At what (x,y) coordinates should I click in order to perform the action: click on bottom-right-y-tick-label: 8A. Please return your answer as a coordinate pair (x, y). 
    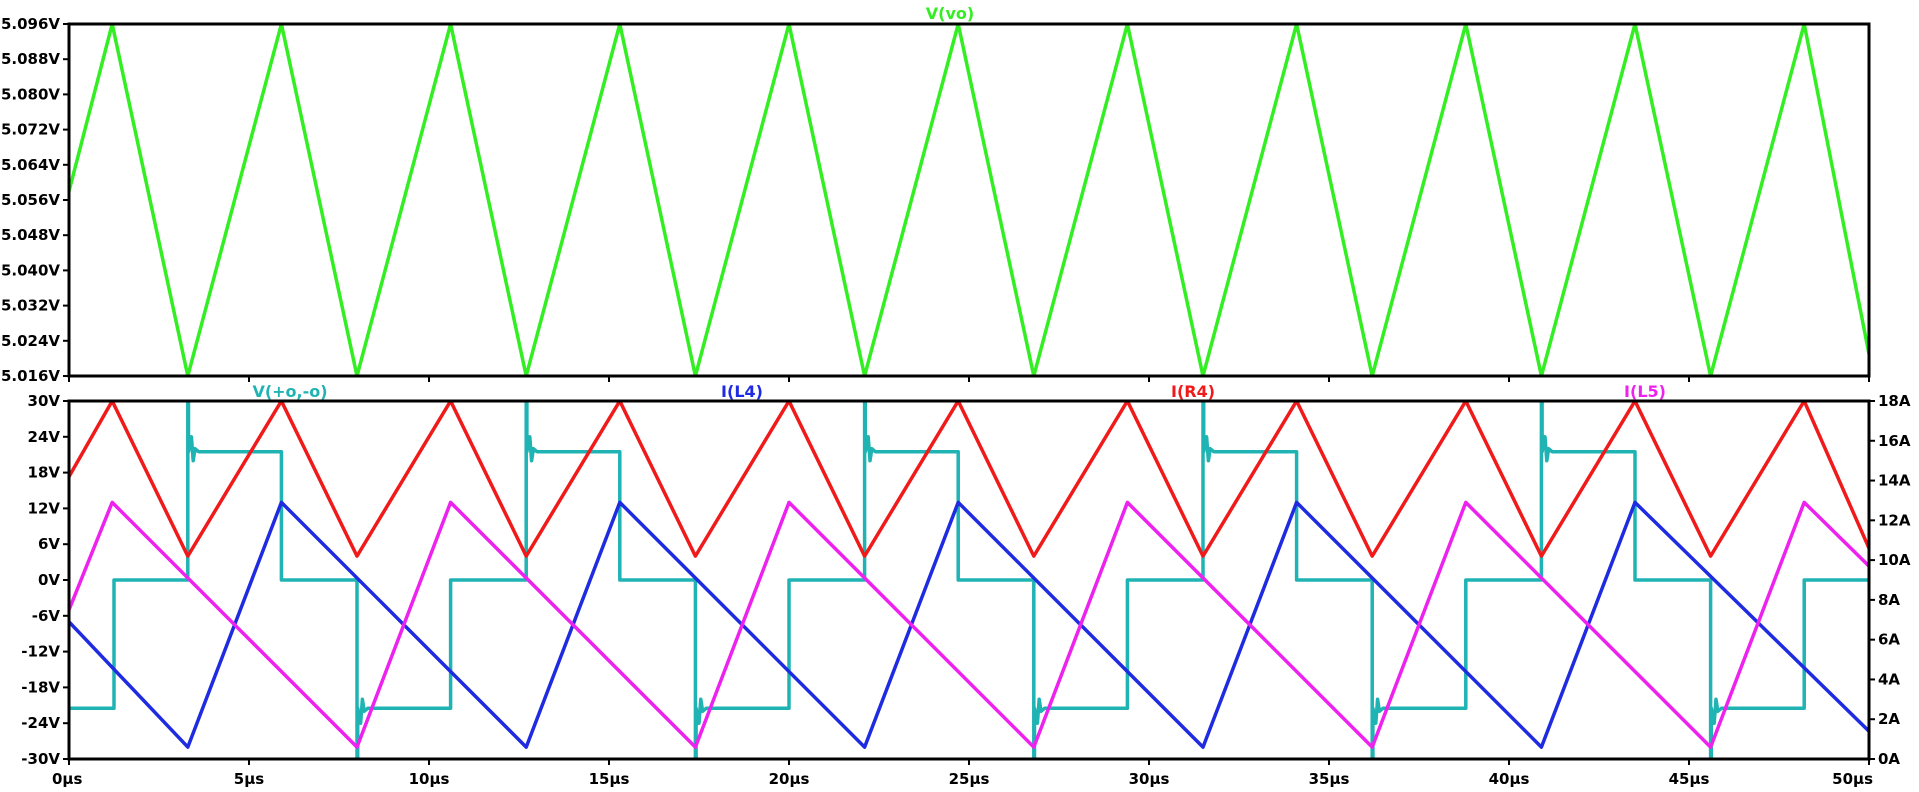
    Looking at the image, I should click on (1889, 600).